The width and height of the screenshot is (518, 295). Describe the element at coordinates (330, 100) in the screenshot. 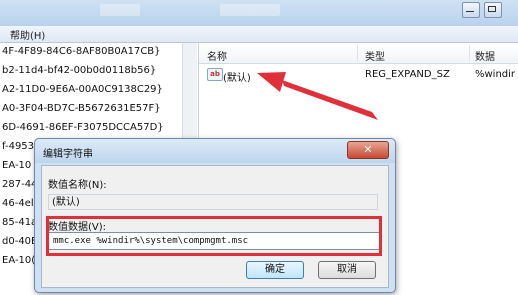

I see `arrow-shaft` at that location.